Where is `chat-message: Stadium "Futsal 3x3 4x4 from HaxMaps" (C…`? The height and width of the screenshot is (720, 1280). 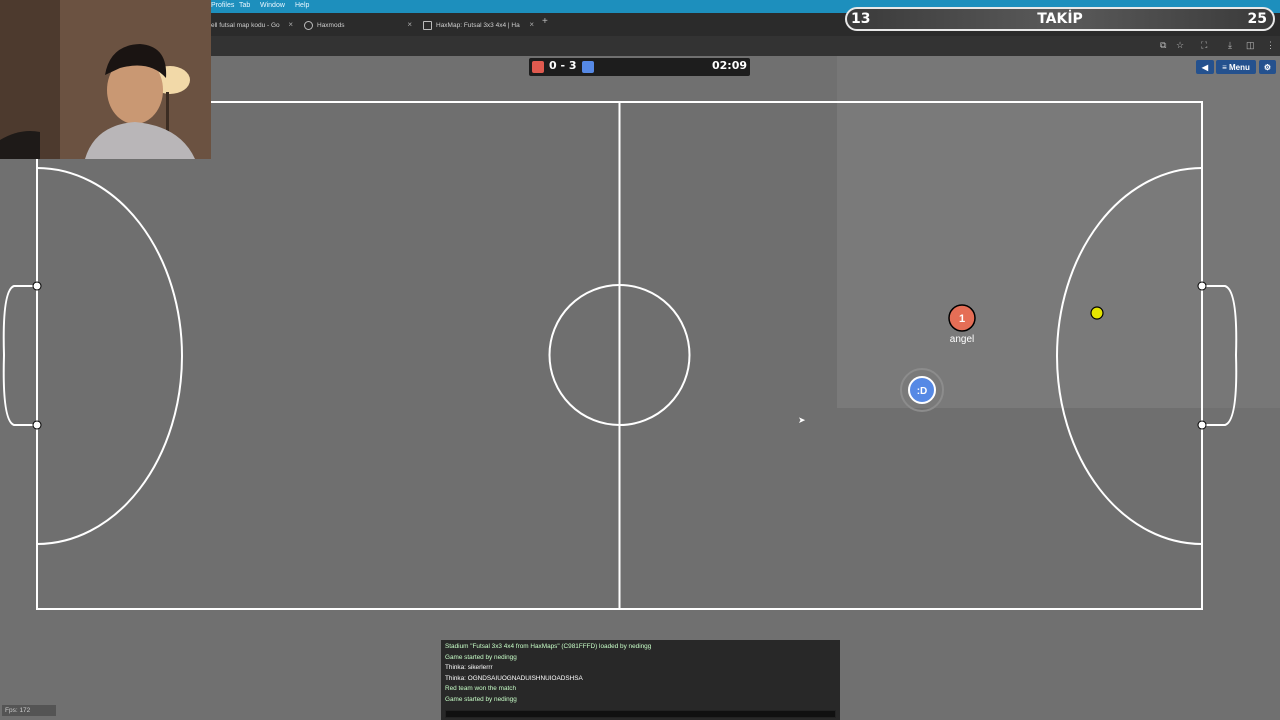
chat-message: Stadium "Futsal 3x3 4x4 from HaxMaps" (C… is located at coordinates (548, 646).